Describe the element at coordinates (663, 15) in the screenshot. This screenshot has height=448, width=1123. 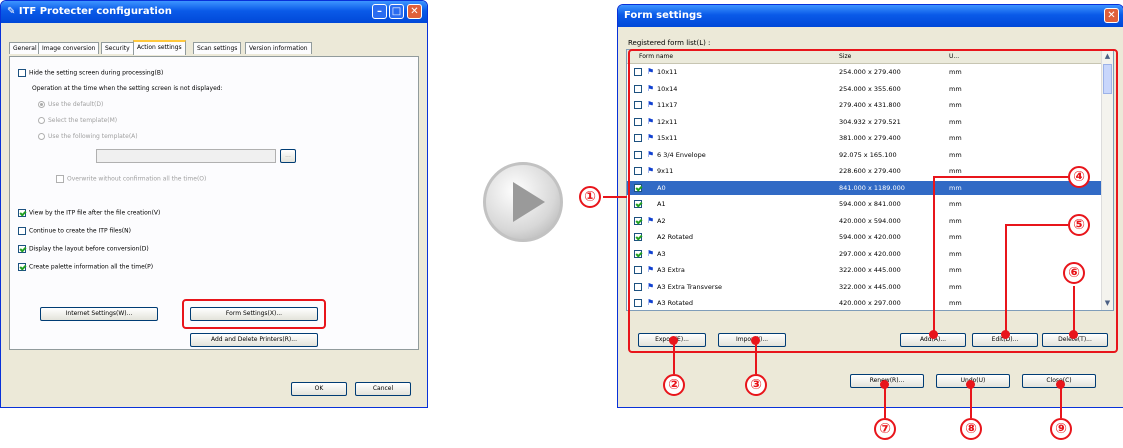
I see `right-window-title: Form settings` at that location.